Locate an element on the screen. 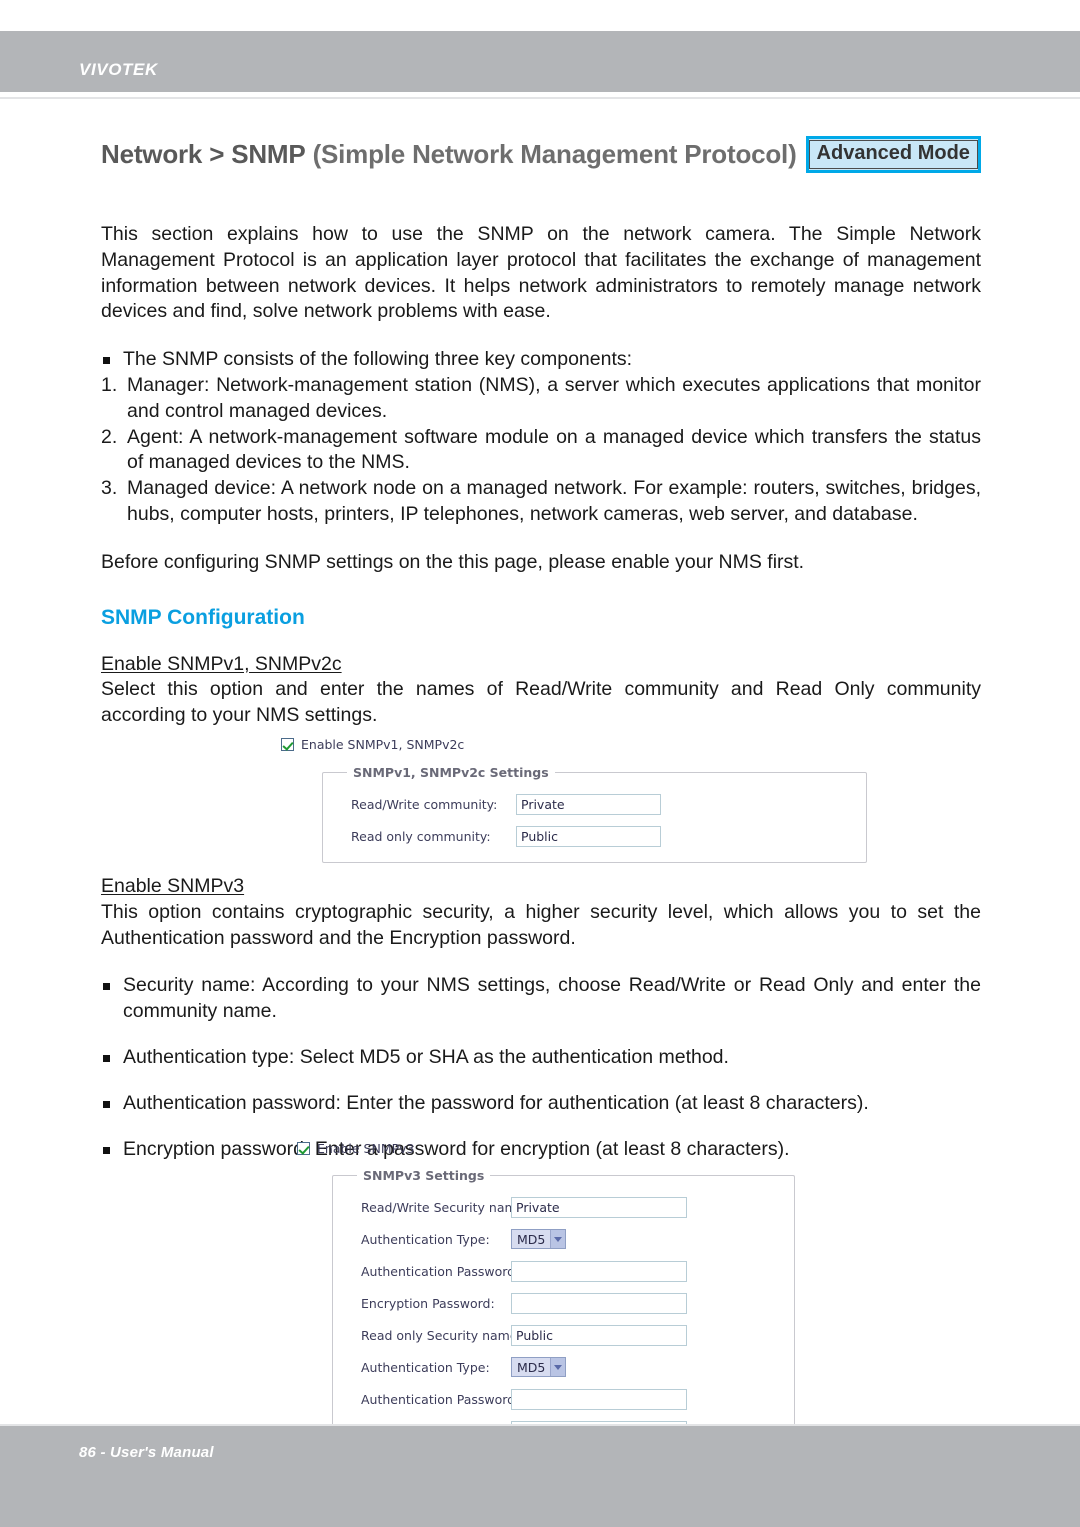 Image resolution: width=1080 pixels, height=1527 pixels. field-row-readonly-community: Read only community: Public is located at coordinates (608, 836).